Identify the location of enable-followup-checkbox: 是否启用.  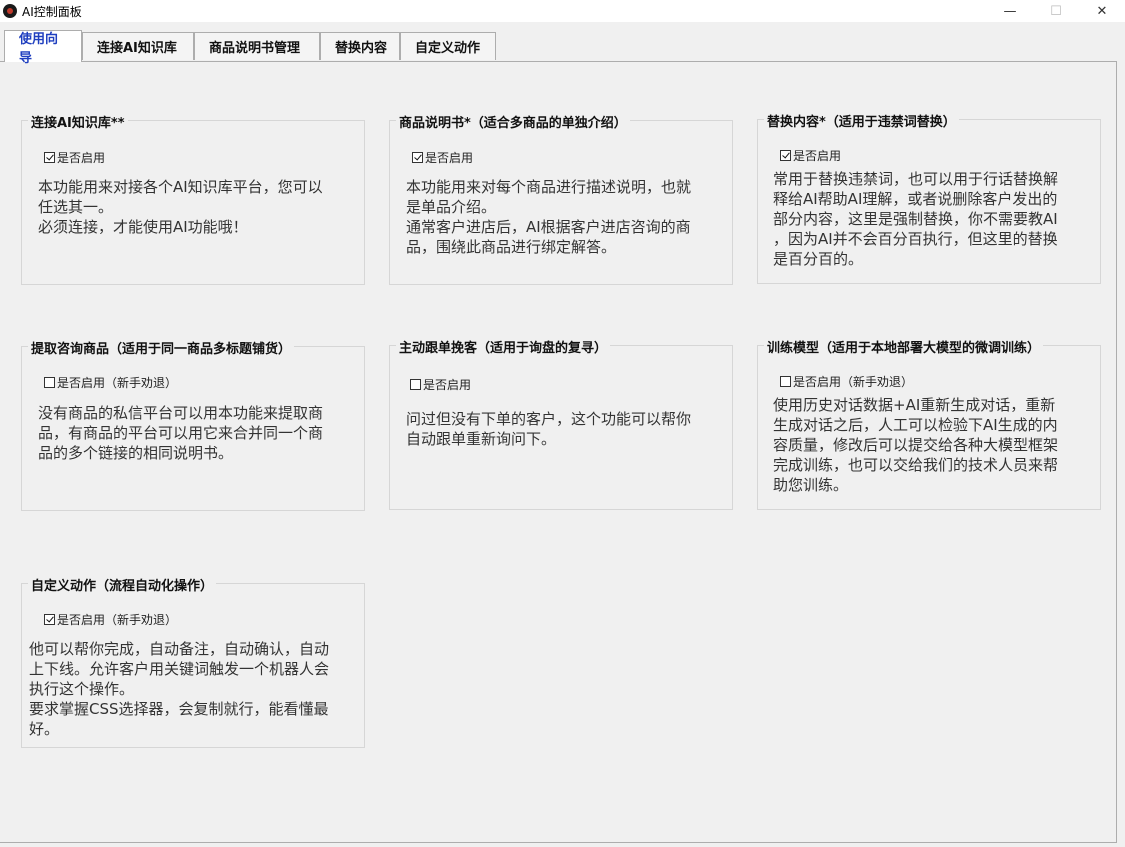
(440, 384).